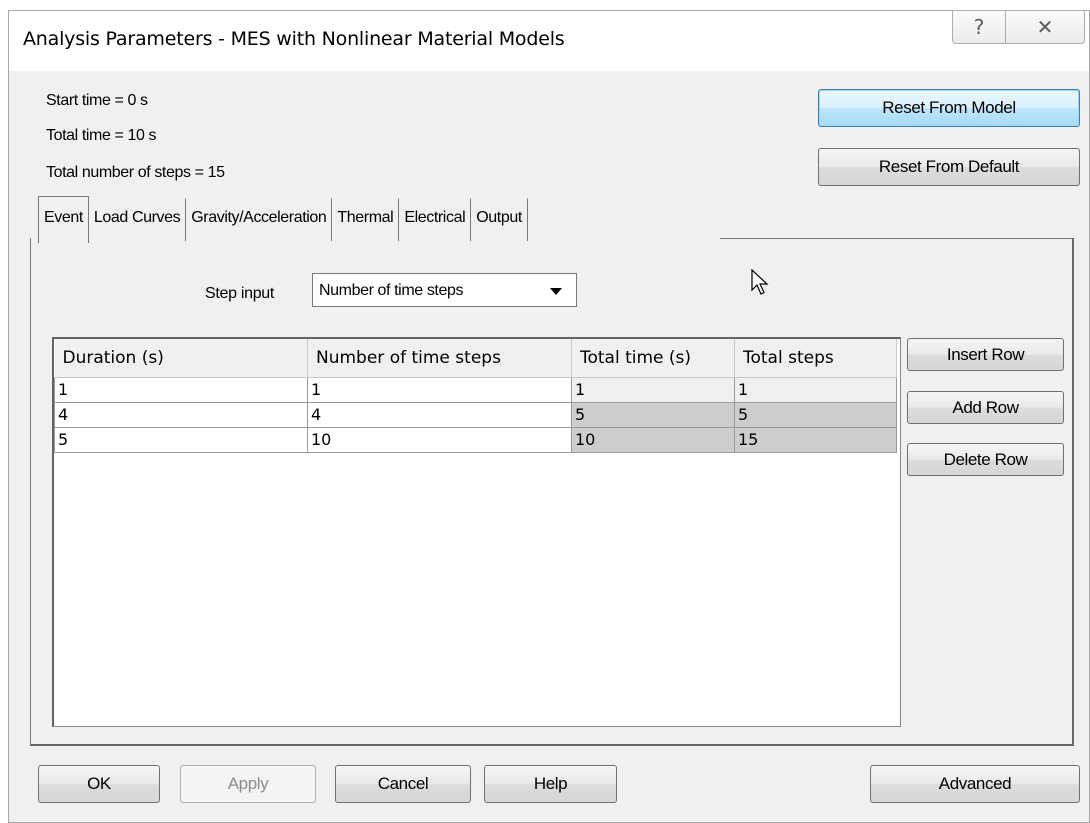 The image size is (1090, 823). I want to click on help-icon: ?, so click(979, 27).